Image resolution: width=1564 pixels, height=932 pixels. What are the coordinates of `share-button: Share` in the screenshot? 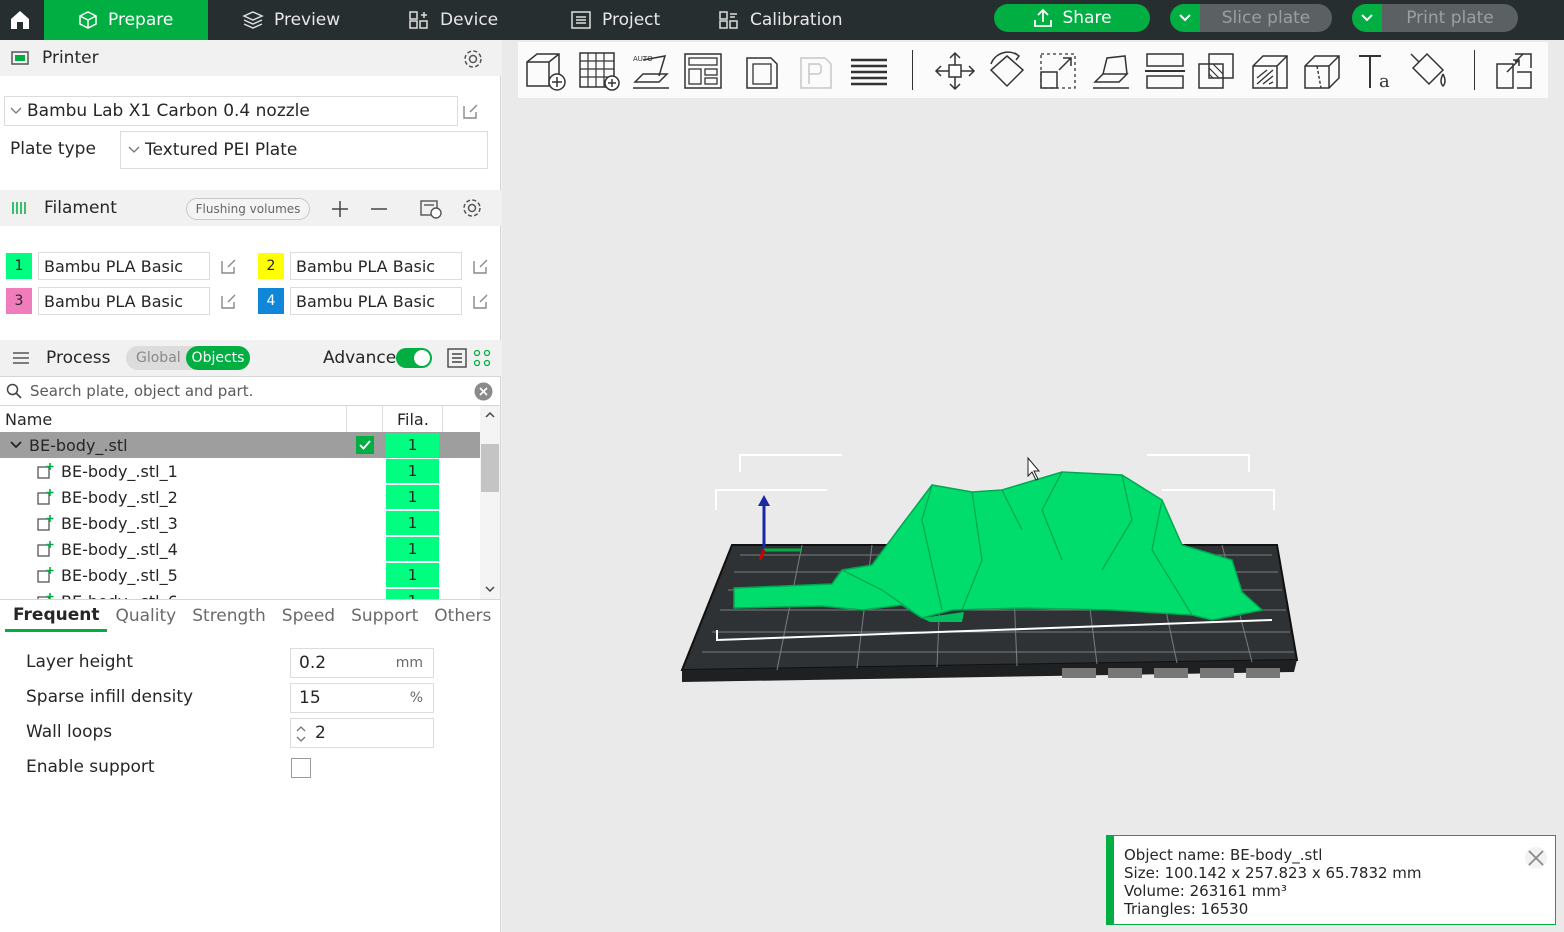 It's located at (1072, 18).